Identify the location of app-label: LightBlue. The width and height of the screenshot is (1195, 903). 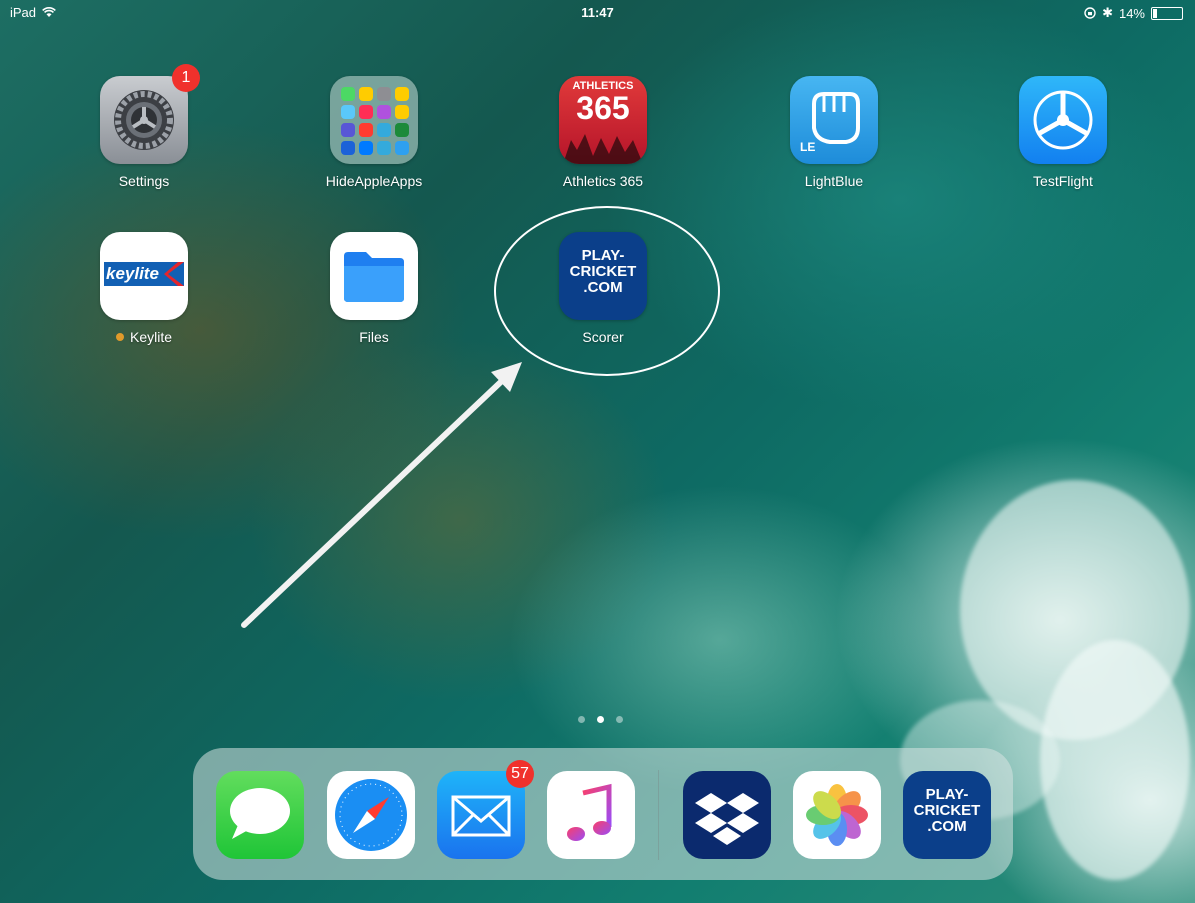
(834, 181).